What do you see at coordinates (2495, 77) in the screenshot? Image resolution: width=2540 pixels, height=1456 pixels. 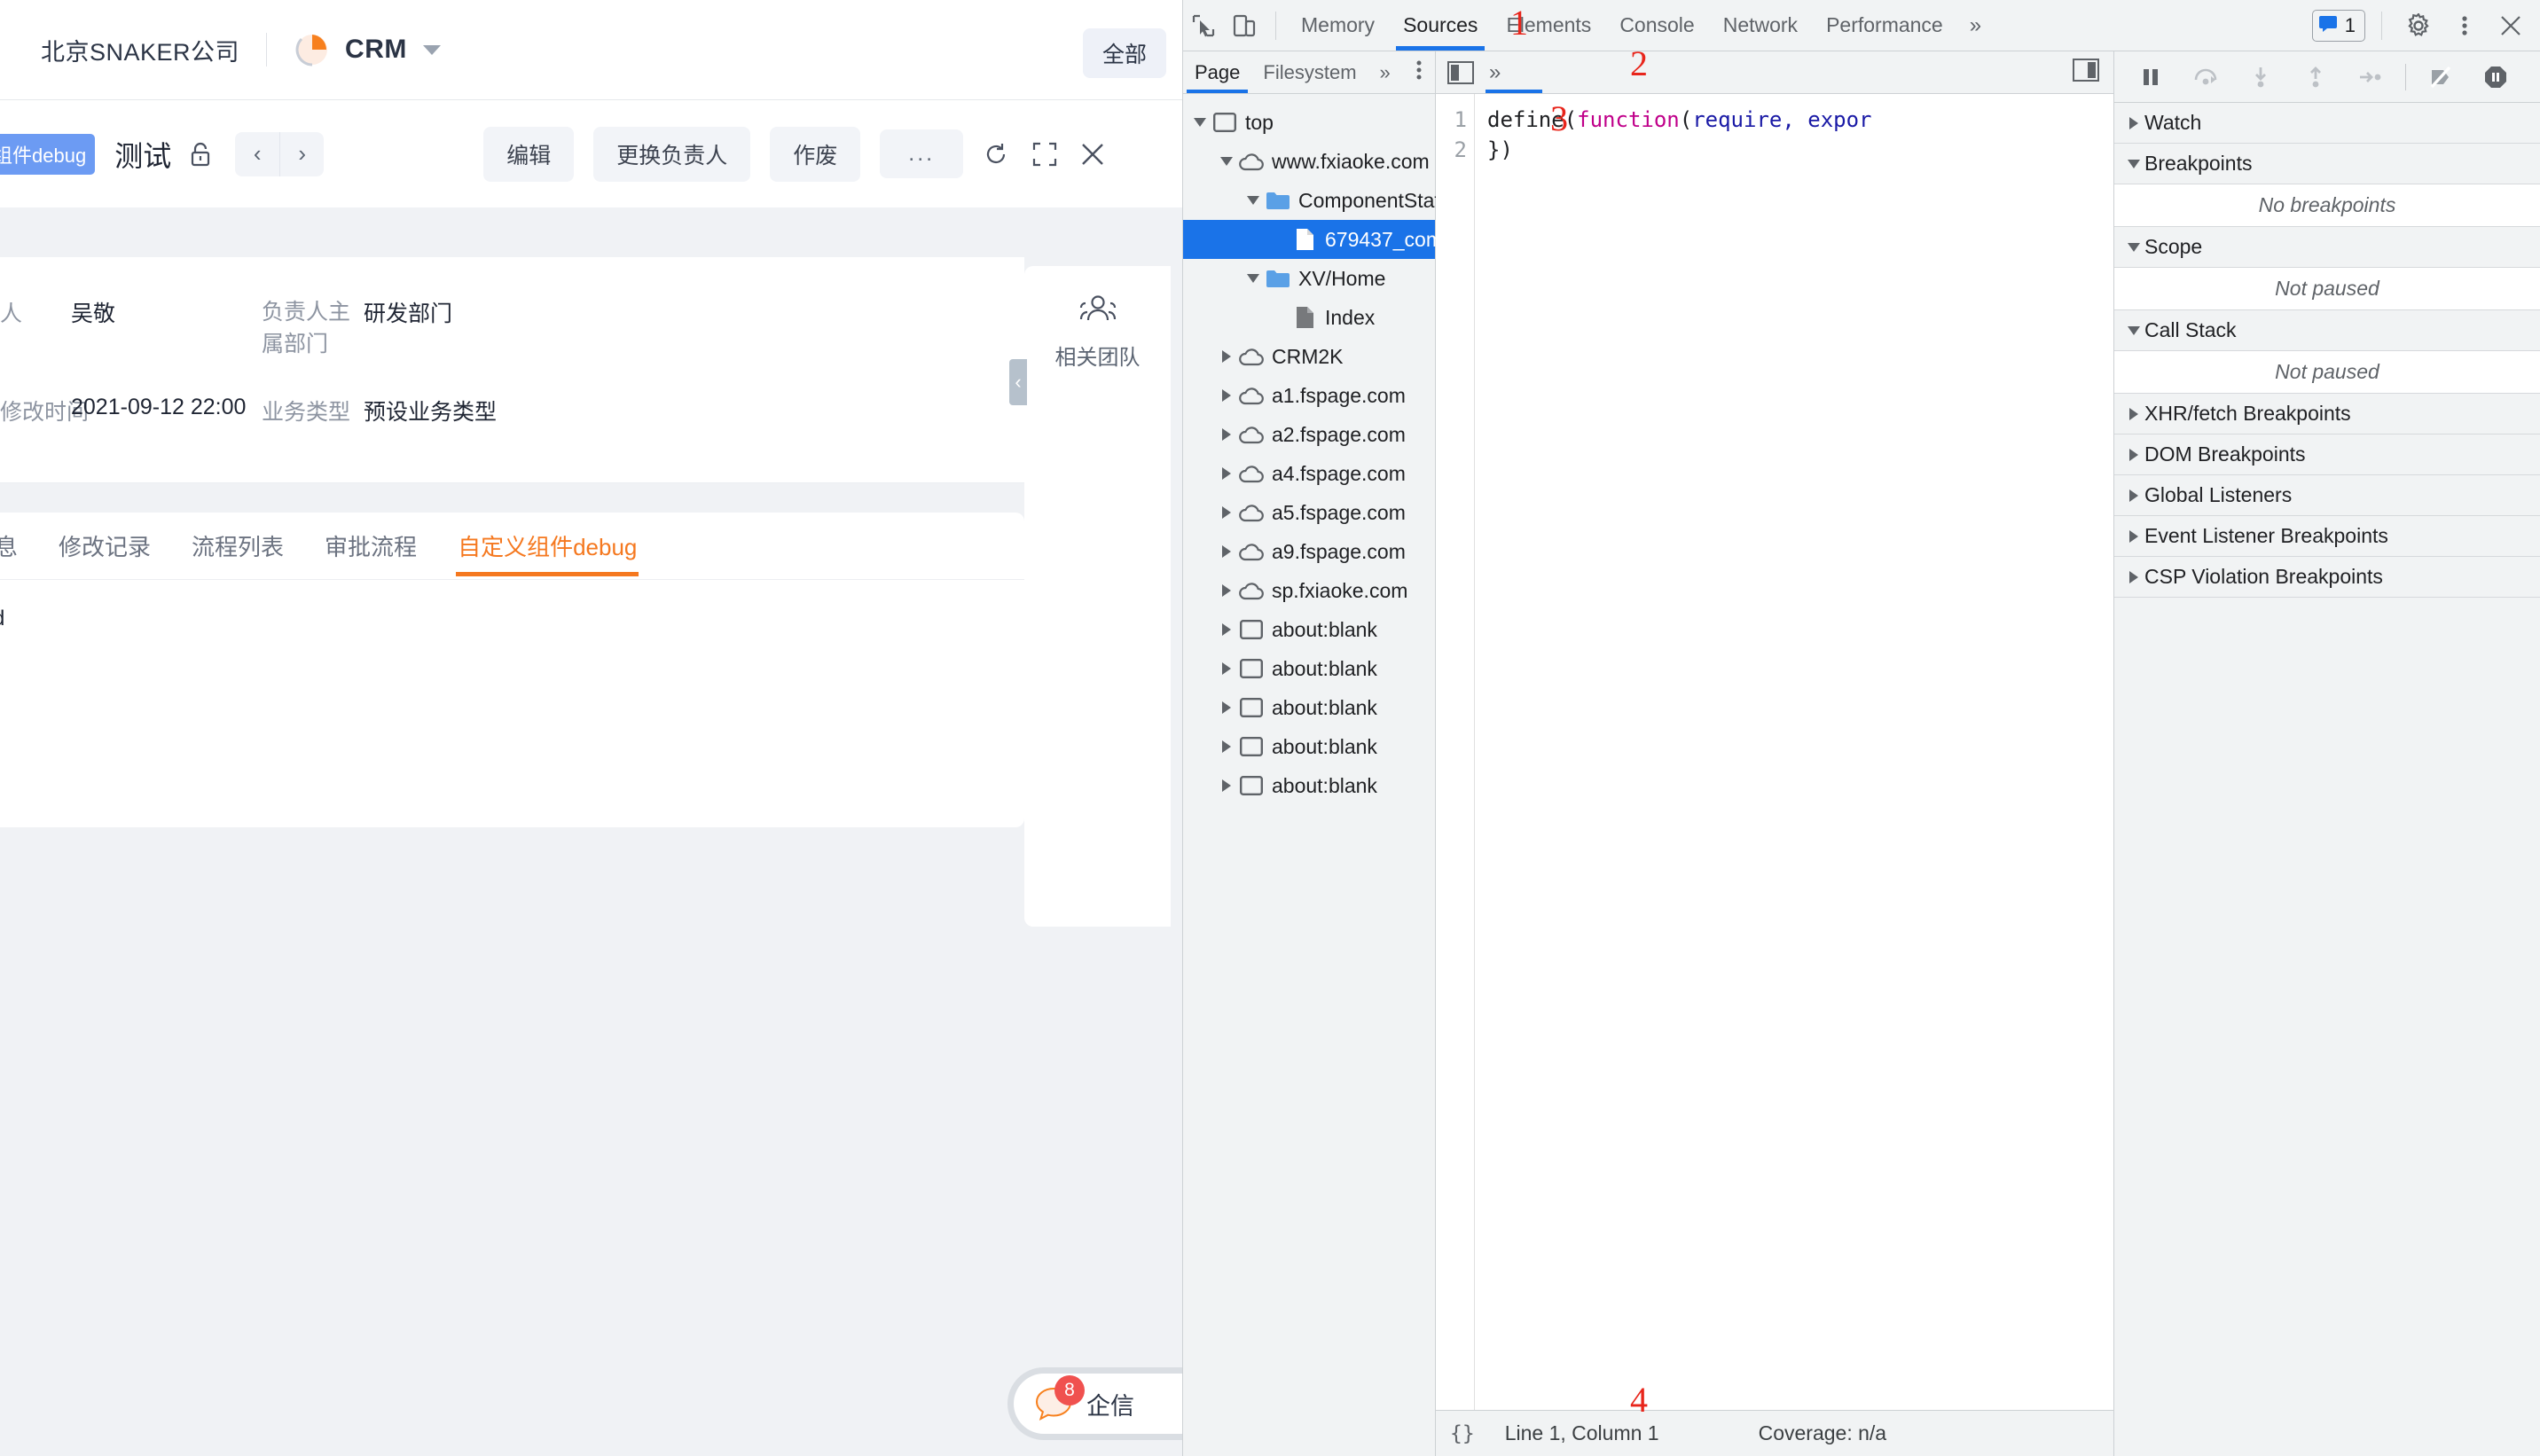 I see `pause-on-exceptions-icon` at bounding box center [2495, 77].